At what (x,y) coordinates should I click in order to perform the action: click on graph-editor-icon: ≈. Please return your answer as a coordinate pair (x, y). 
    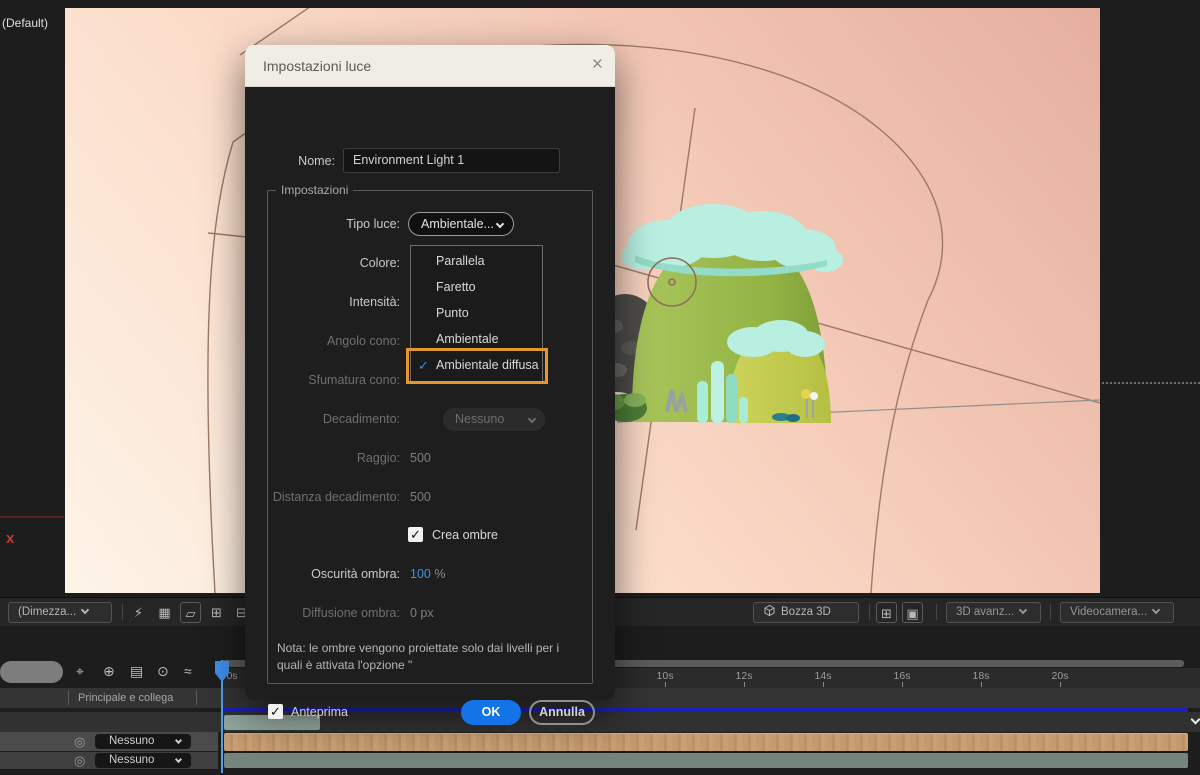
    Looking at the image, I should click on (188, 671).